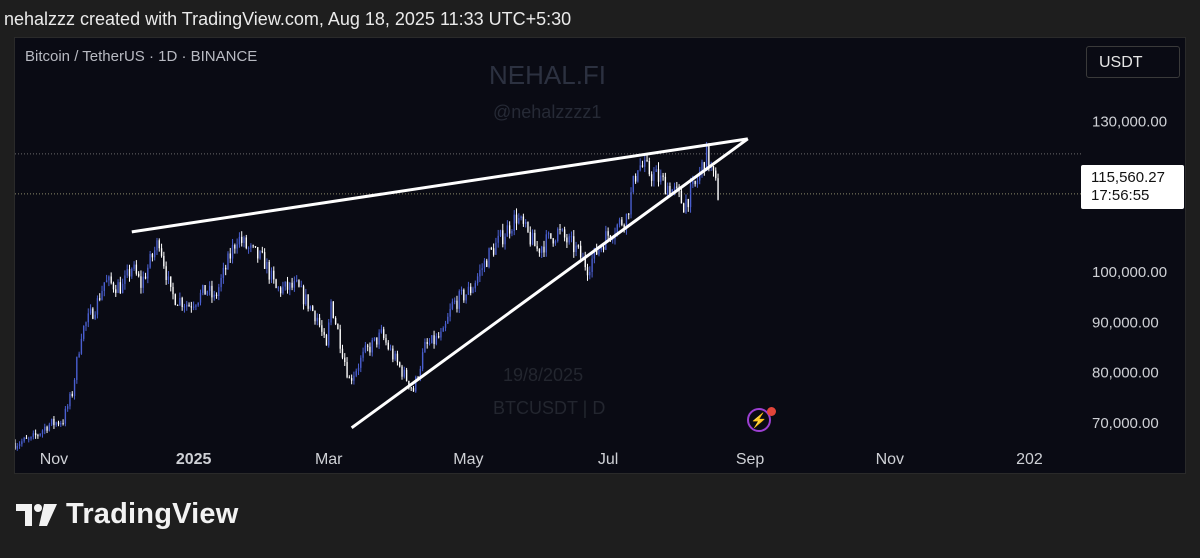 The height and width of the screenshot is (558, 1200). Describe the element at coordinates (152, 514) in the screenshot. I see `brand-name: TradingView` at that location.